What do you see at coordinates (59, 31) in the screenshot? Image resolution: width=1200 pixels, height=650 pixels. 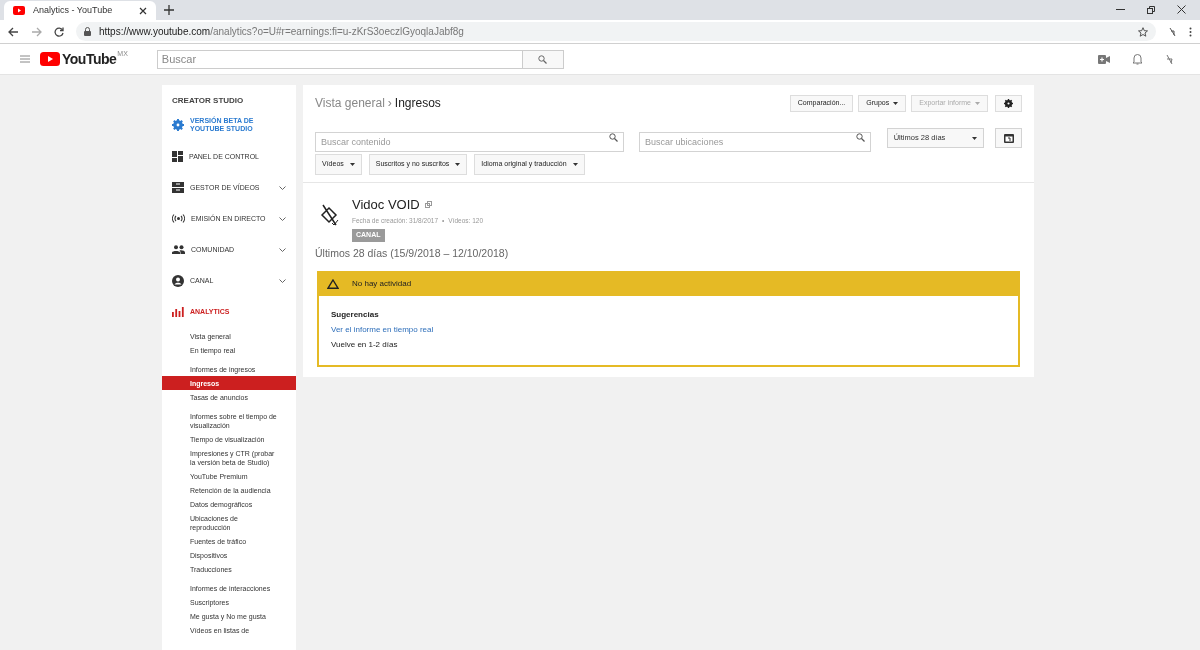 I see `reload-icon` at bounding box center [59, 31].